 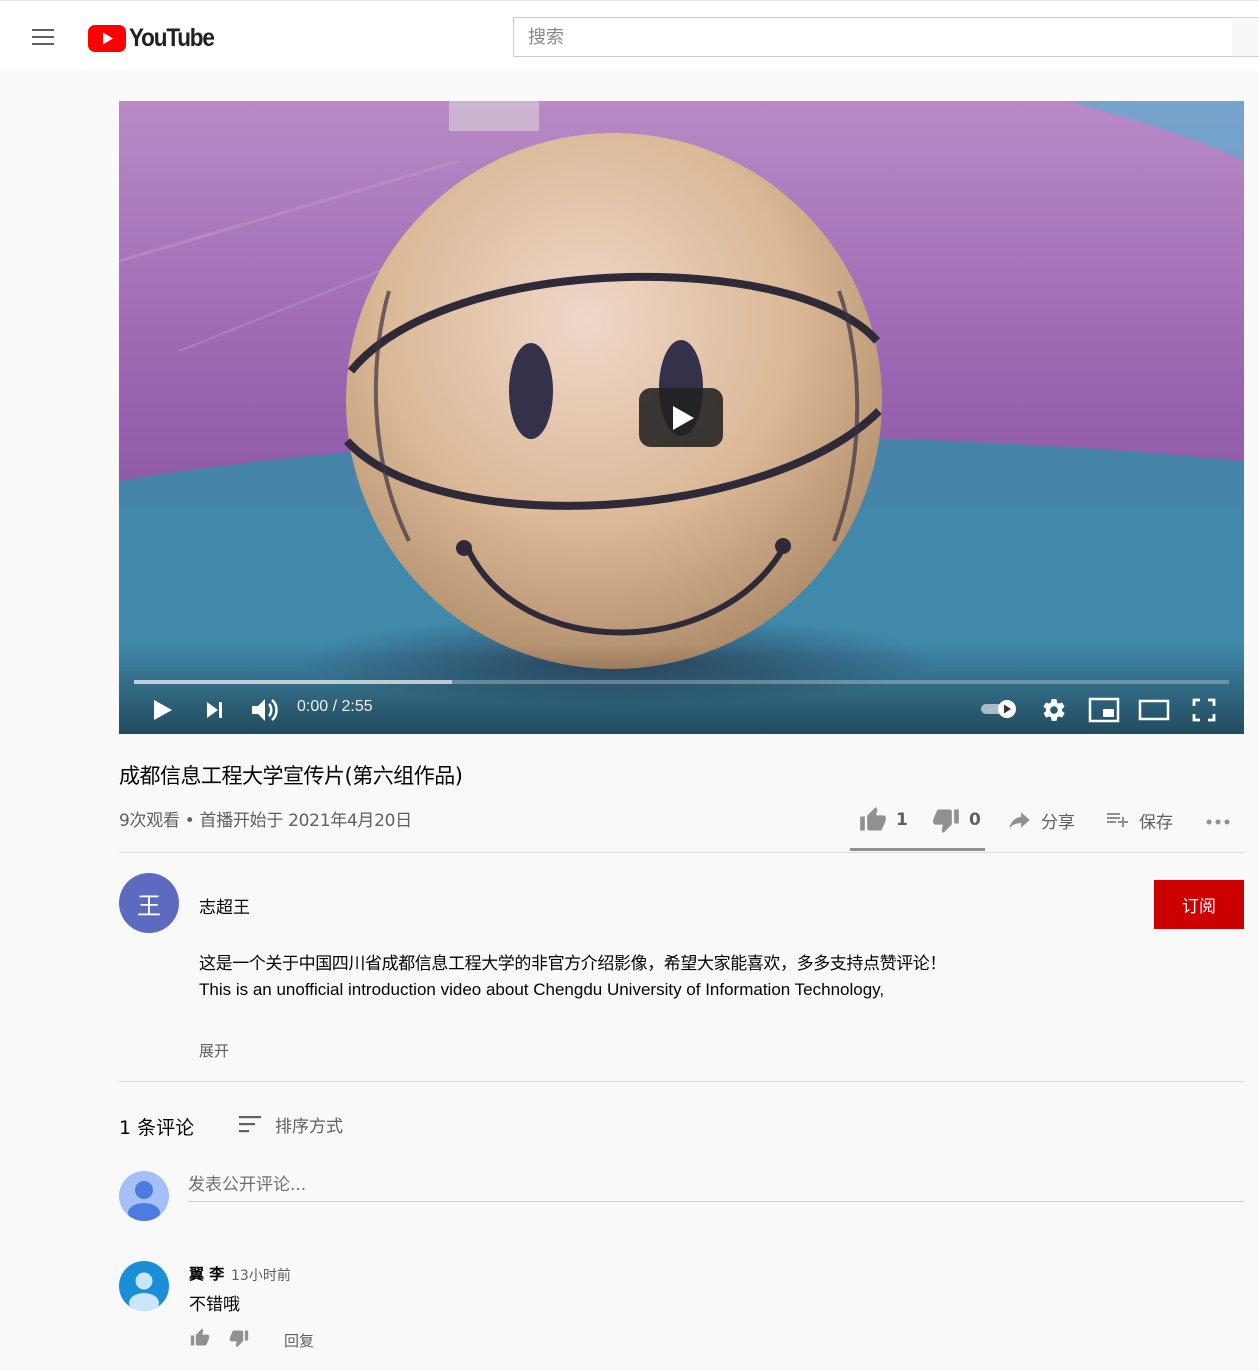 What do you see at coordinates (200, 1338) in the screenshot?
I see `comment-like-icon` at bounding box center [200, 1338].